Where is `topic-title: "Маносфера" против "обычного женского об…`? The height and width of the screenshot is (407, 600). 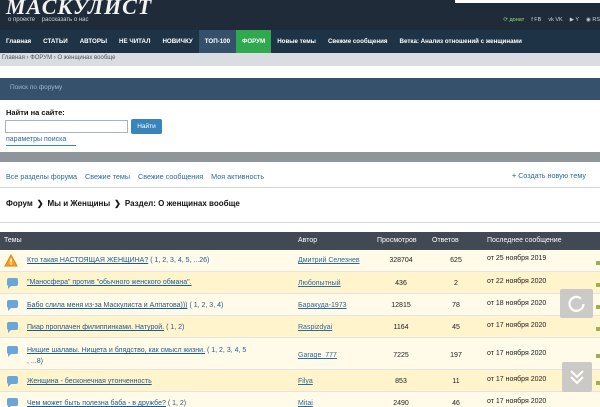
topic-title: "Маносфера" против "обычного женского об… is located at coordinates (109, 282).